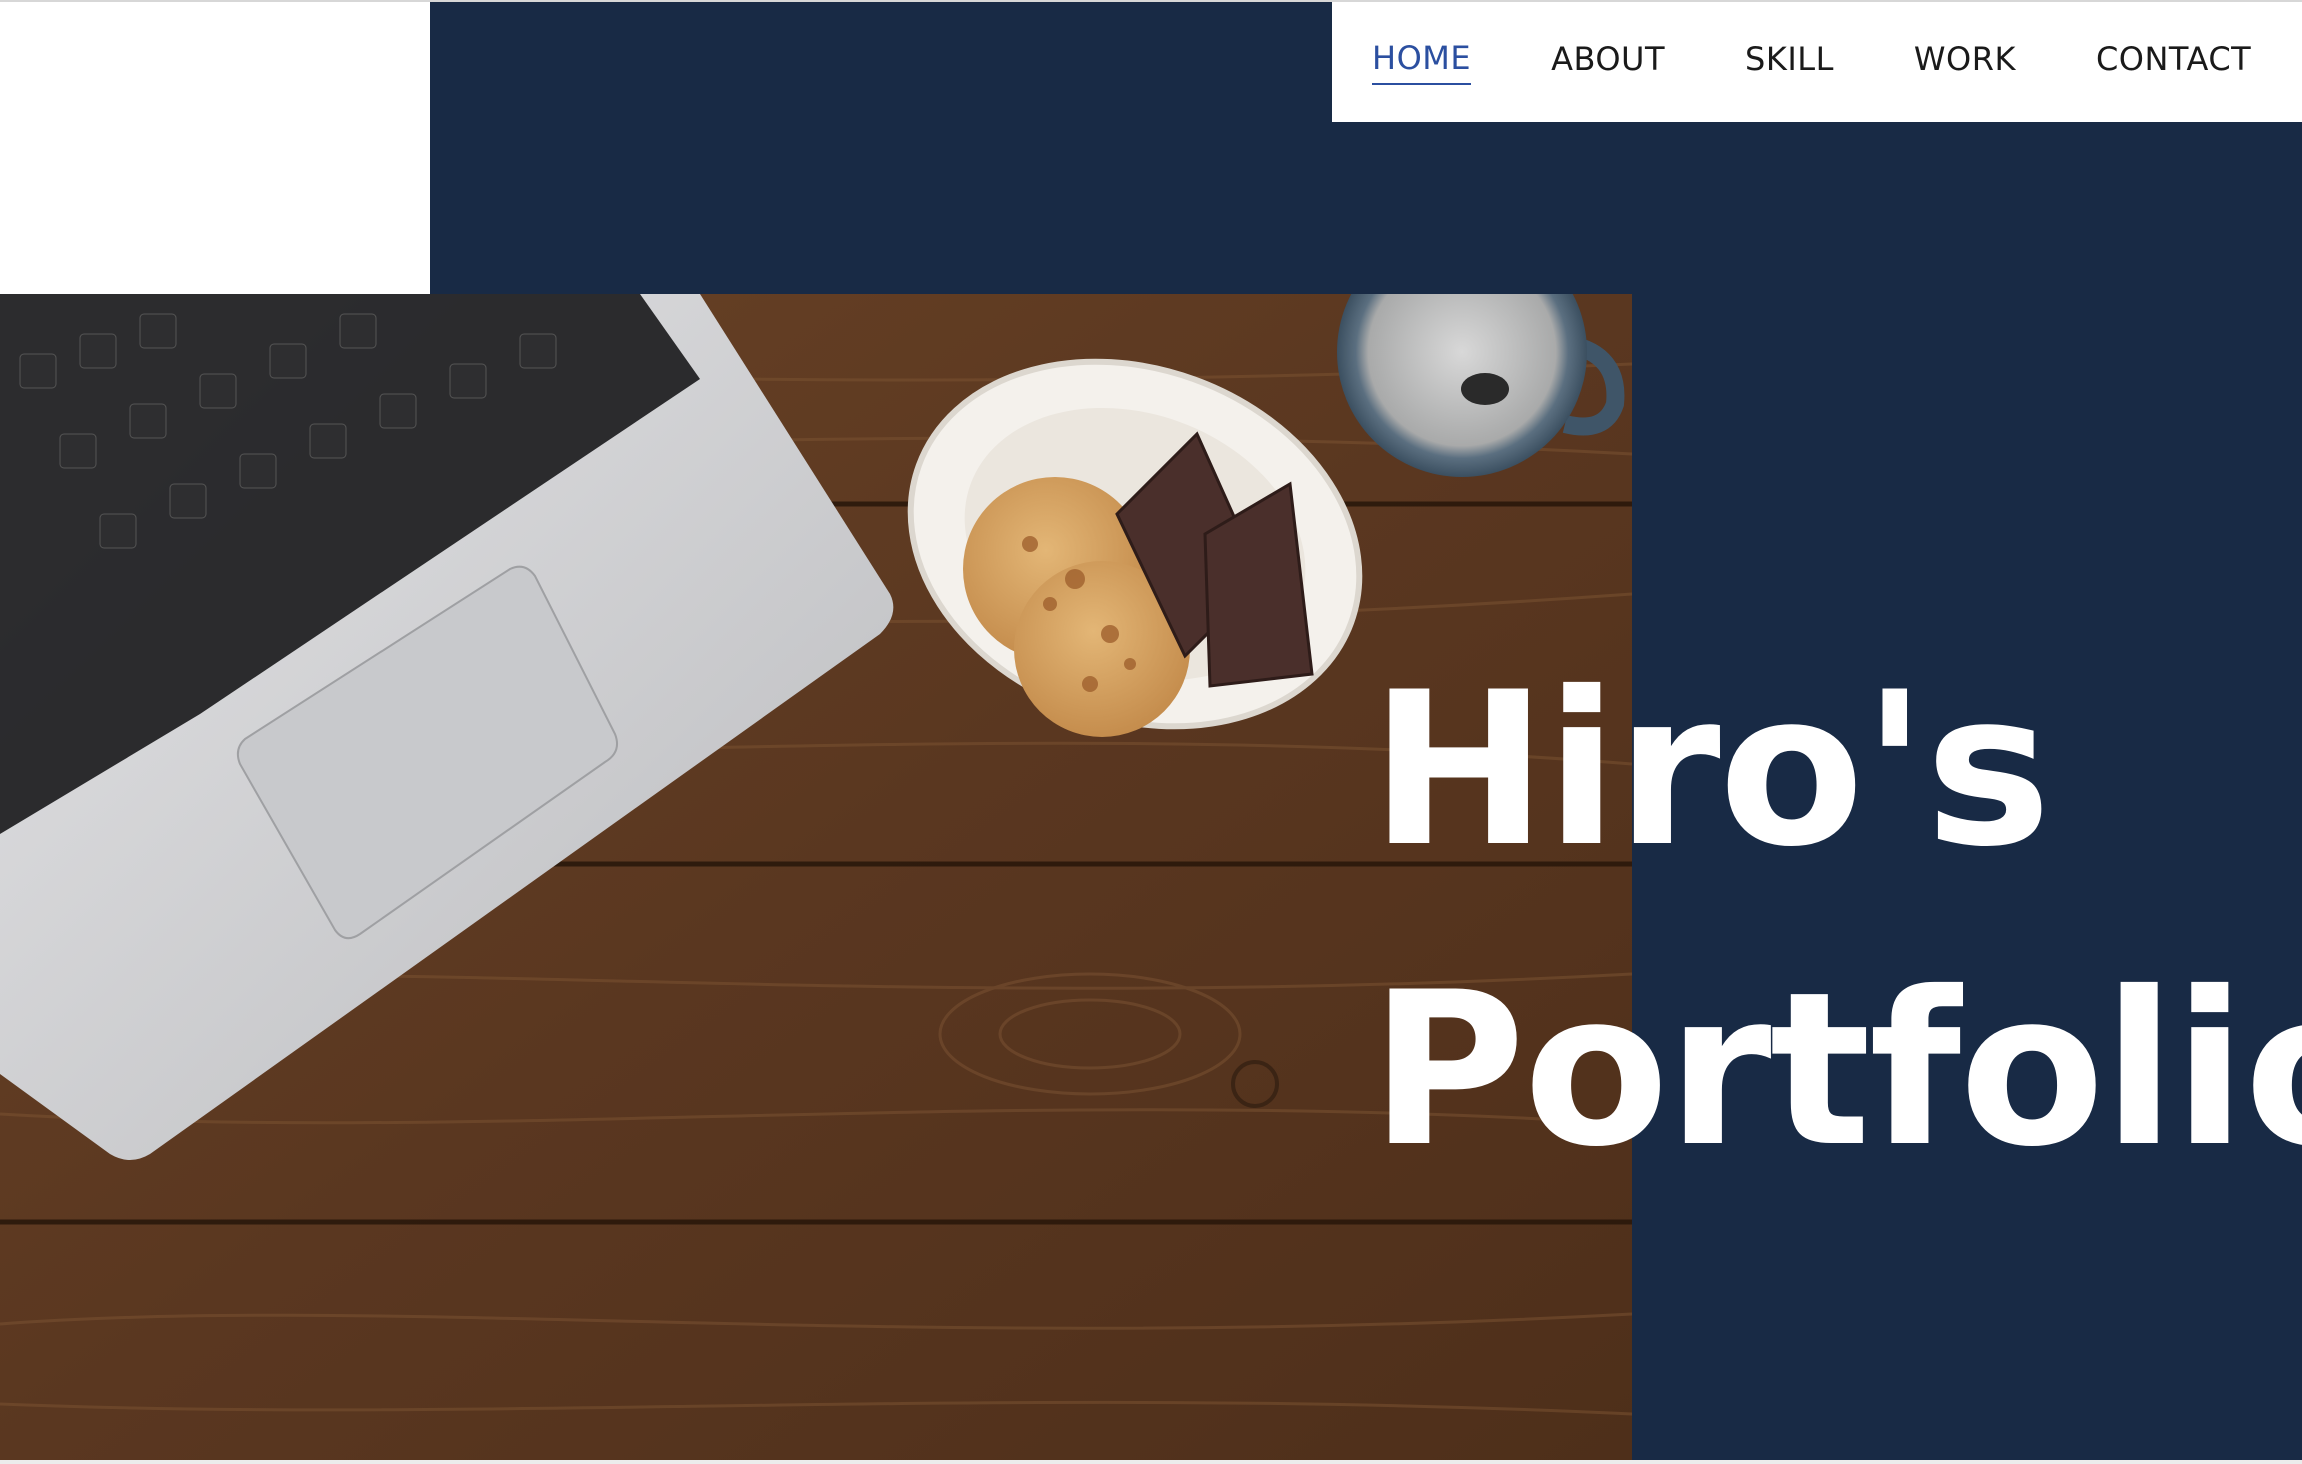  Describe the element at coordinates (1608, 62) in the screenshot. I see `nav-about: ABOUT` at that location.